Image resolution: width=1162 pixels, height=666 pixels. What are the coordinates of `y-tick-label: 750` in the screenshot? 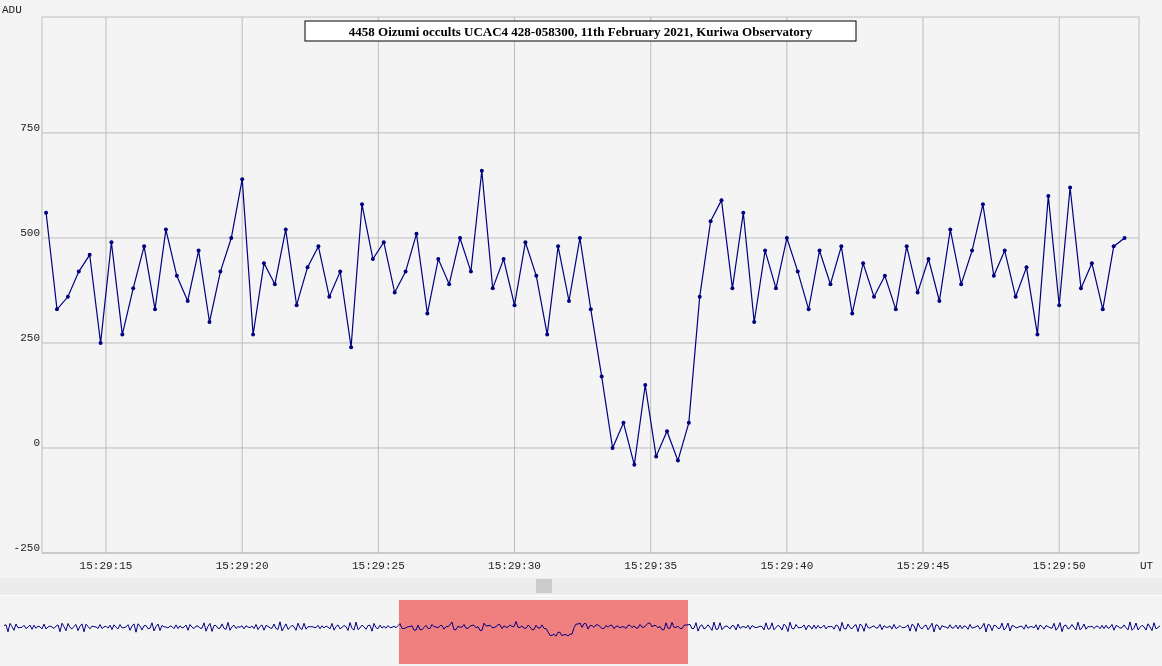 It's located at (30, 127).